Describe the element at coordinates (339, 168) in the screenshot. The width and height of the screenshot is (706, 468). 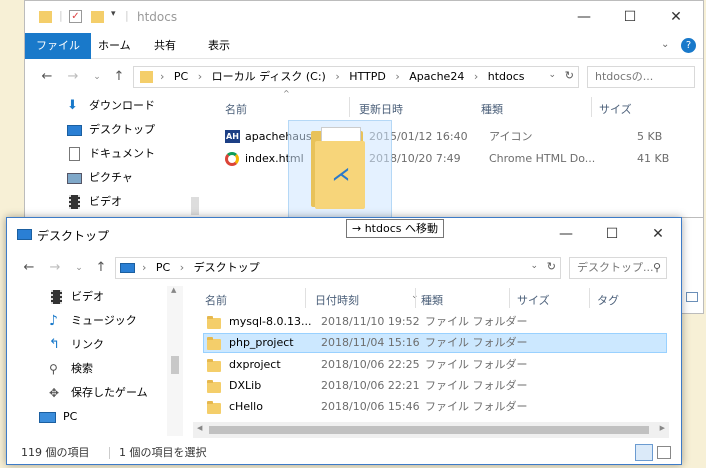
I see `folder-icon: ⋌` at that location.